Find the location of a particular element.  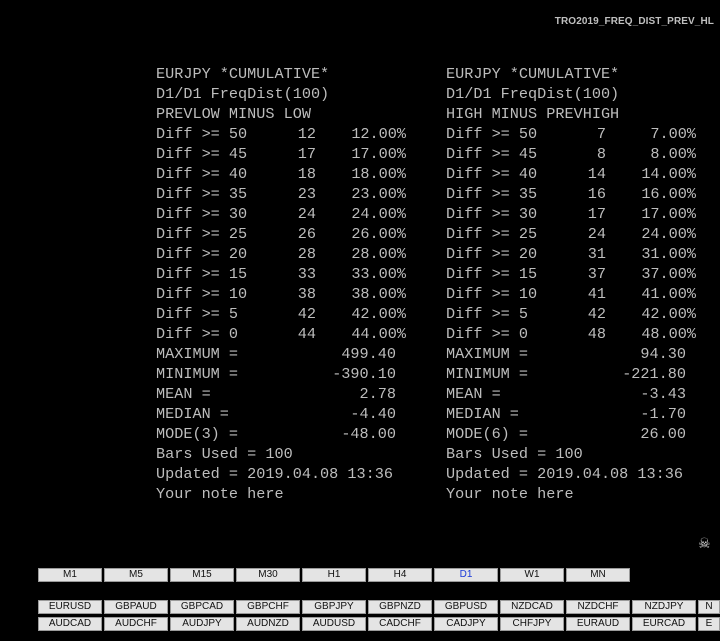

stat-value: -390.10 is located at coordinates (364, 374).